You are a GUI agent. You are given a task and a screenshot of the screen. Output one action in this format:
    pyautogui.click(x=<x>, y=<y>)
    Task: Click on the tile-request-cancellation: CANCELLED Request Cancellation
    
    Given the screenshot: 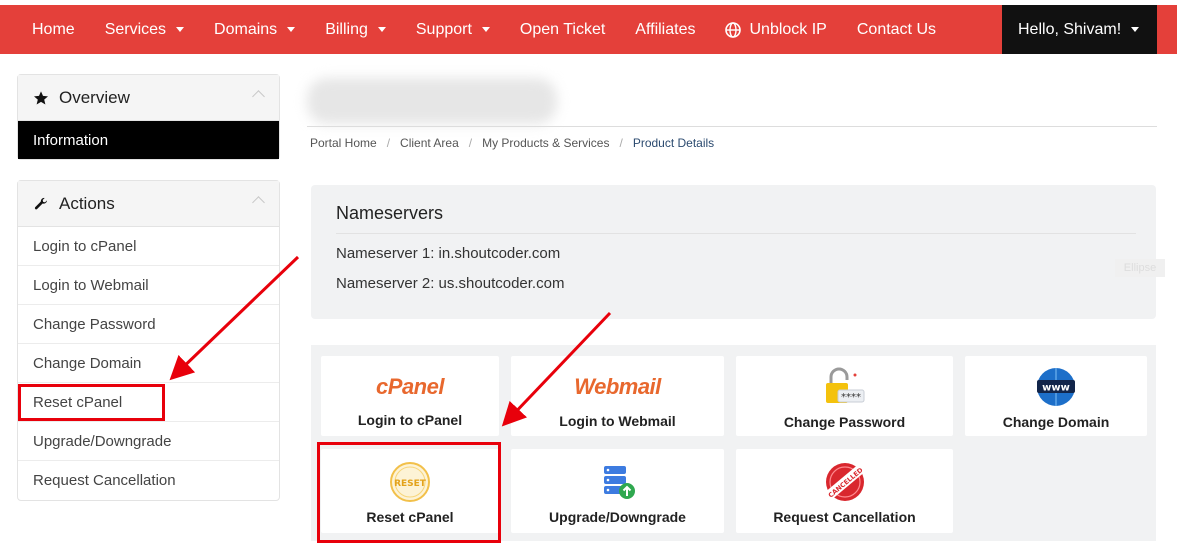 What is the action you would take?
    pyautogui.click(x=844, y=491)
    